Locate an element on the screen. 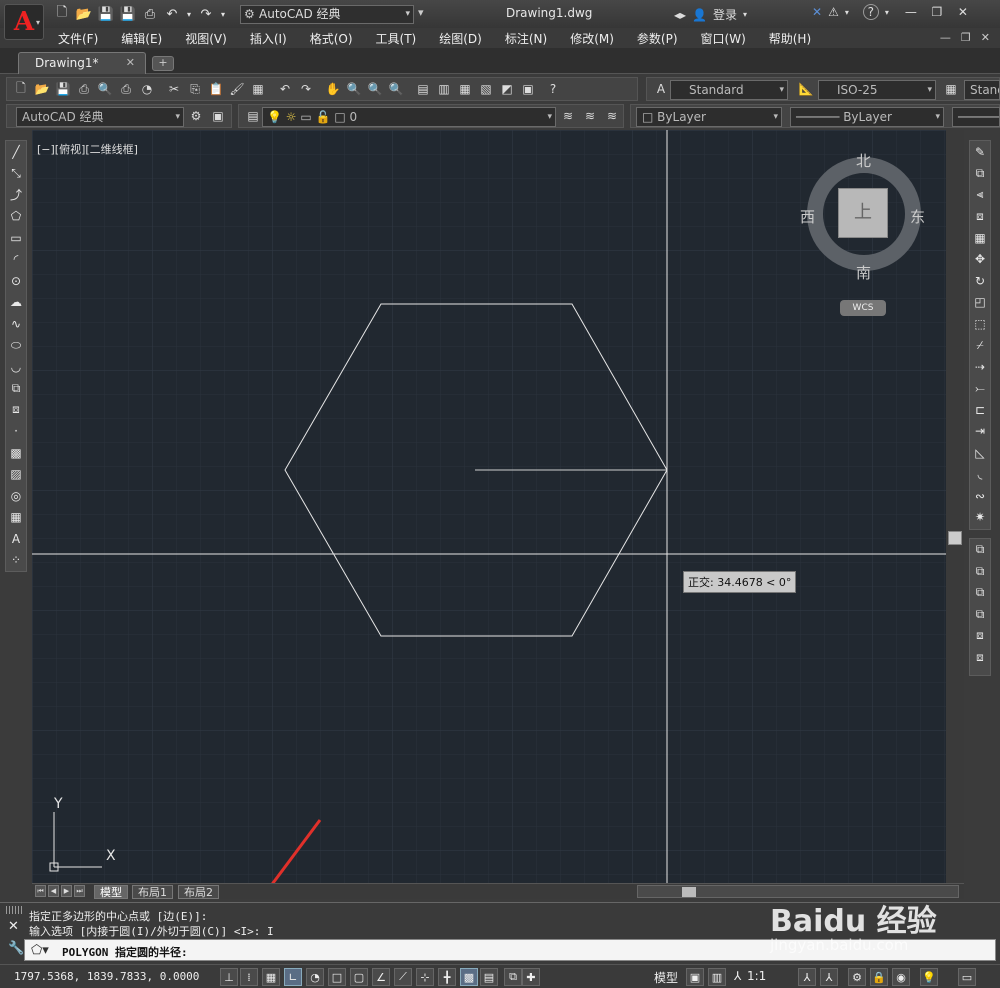  table-style-dropdown: Stand is located at coordinates (982, 90).